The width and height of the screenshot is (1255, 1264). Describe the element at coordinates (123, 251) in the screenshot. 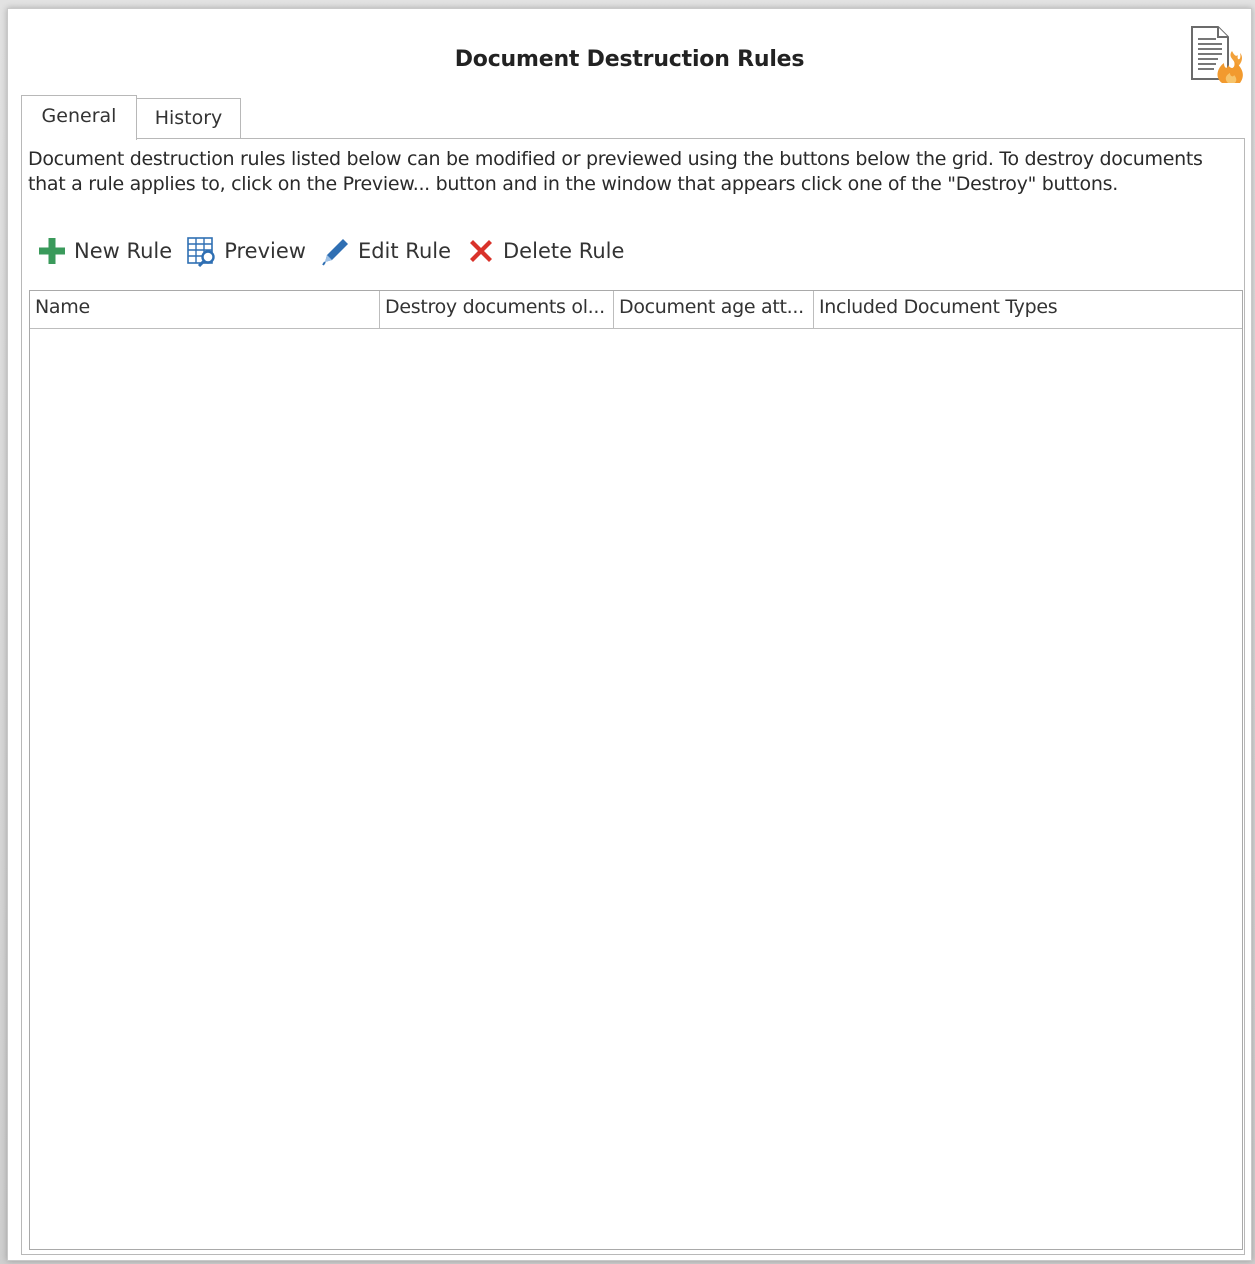

I see `new-rule-label: New Rule` at that location.